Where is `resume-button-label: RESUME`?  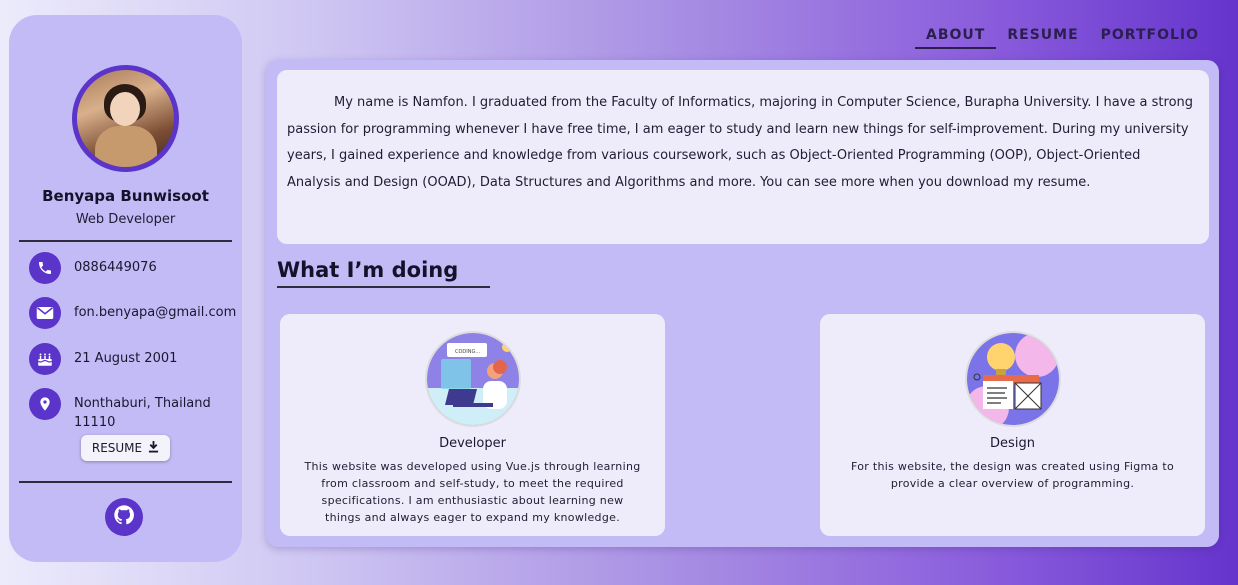
resume-button-label: RESUME is located at coordinates (117, 448).